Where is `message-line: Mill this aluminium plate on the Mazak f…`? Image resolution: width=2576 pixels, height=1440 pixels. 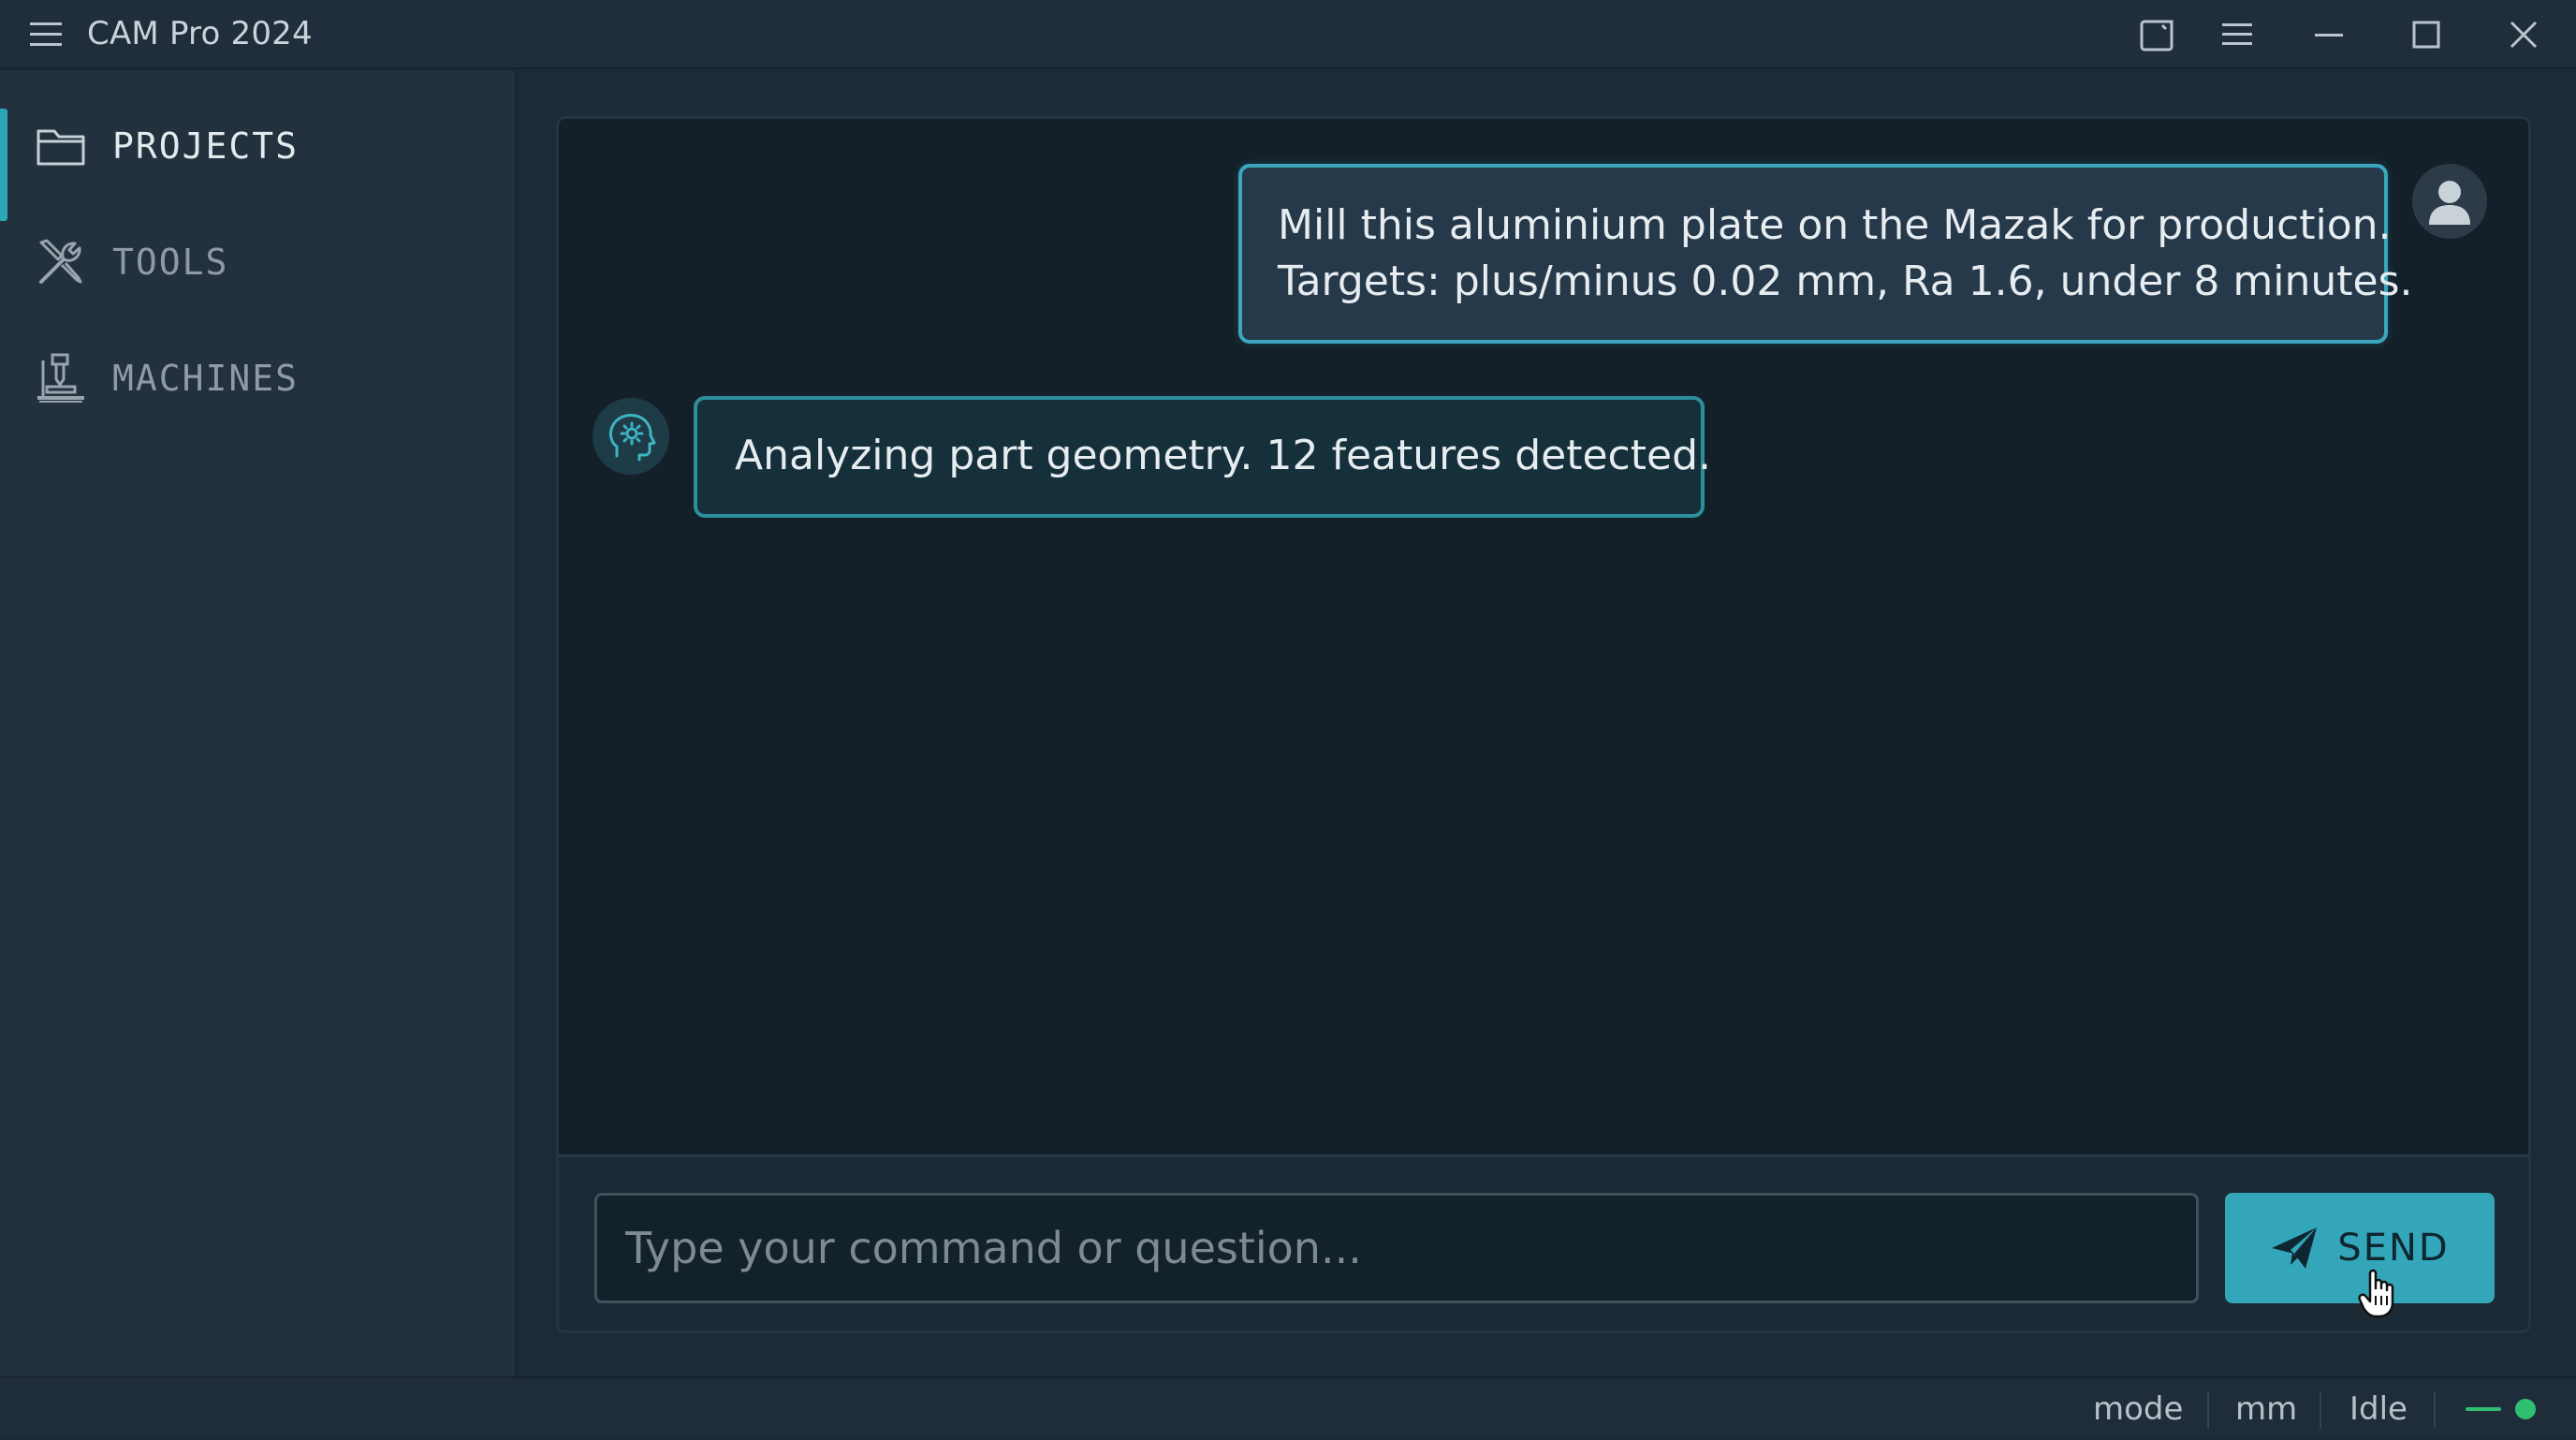 message-line: Mill this aluminium plate on the Mazak f… is located at coordinates (1835, 225).